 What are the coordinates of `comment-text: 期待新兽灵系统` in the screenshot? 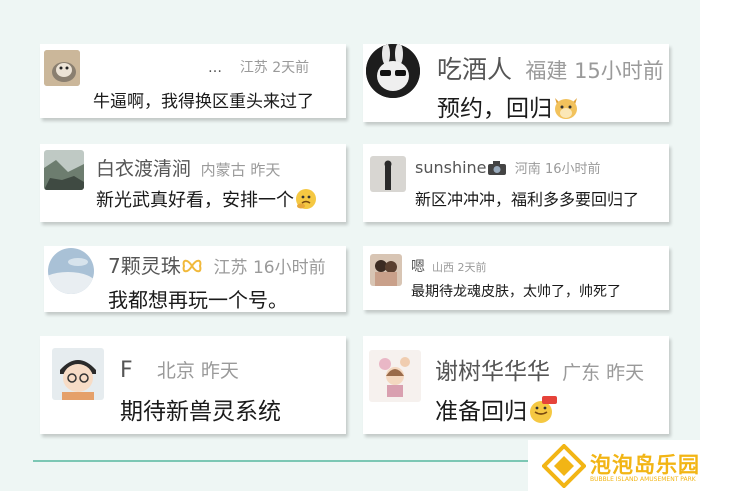 It's located at (200, 412).